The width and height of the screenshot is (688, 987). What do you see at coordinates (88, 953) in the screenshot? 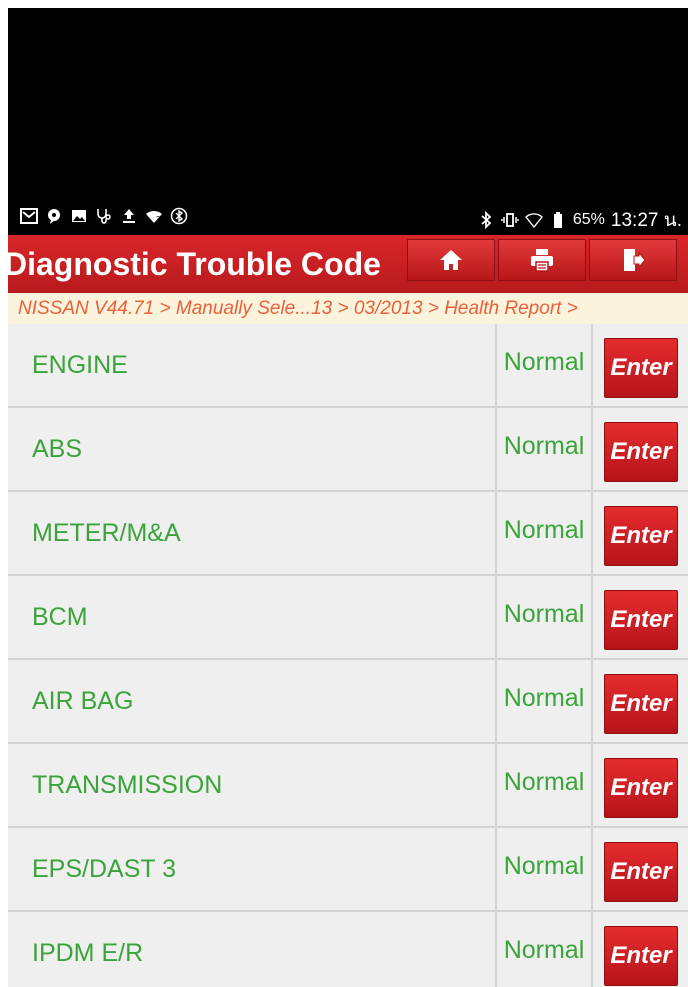
I see `system-name: IPDM E/R` at bounding box center [88, 953].